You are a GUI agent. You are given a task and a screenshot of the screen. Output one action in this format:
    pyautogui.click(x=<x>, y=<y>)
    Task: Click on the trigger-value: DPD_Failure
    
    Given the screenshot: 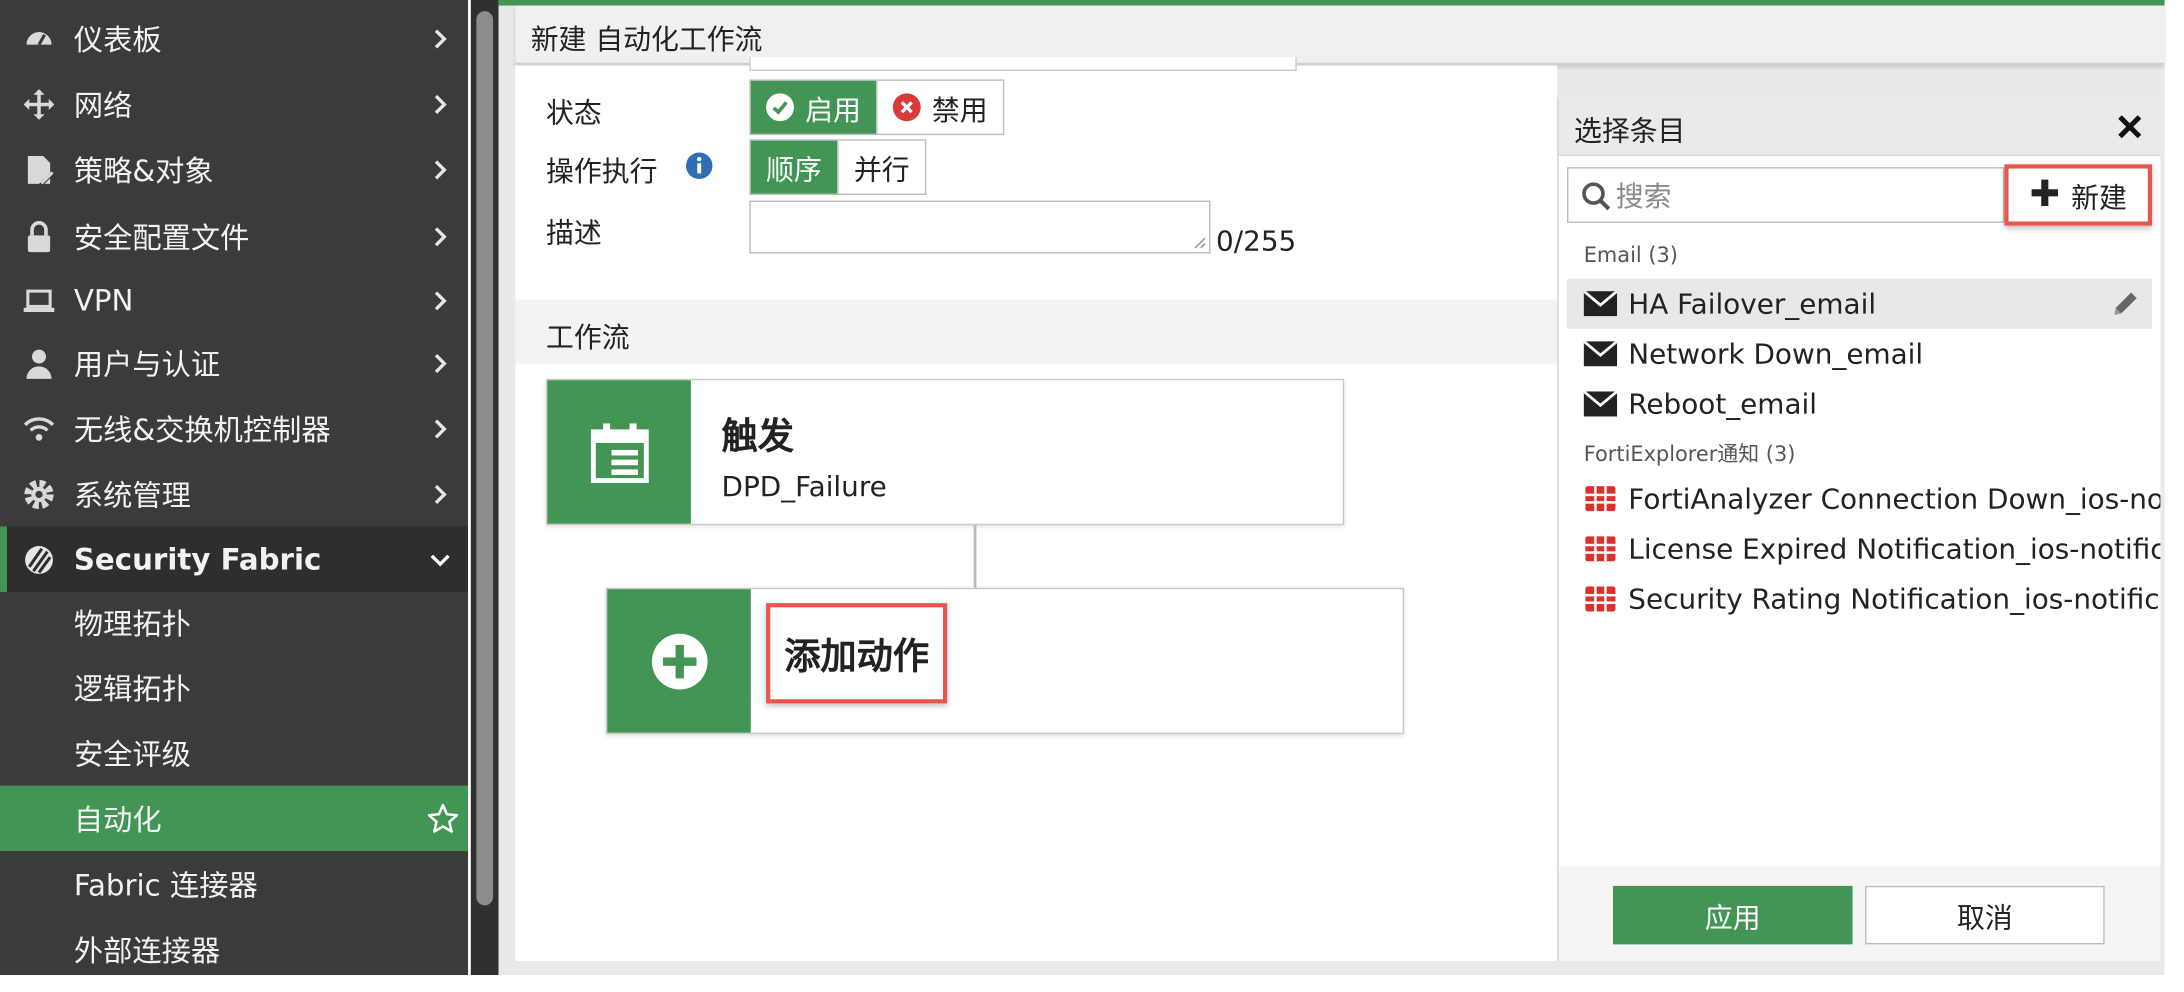 What is the action you would take?
    pyautogui.click(x=804, y=486)
    